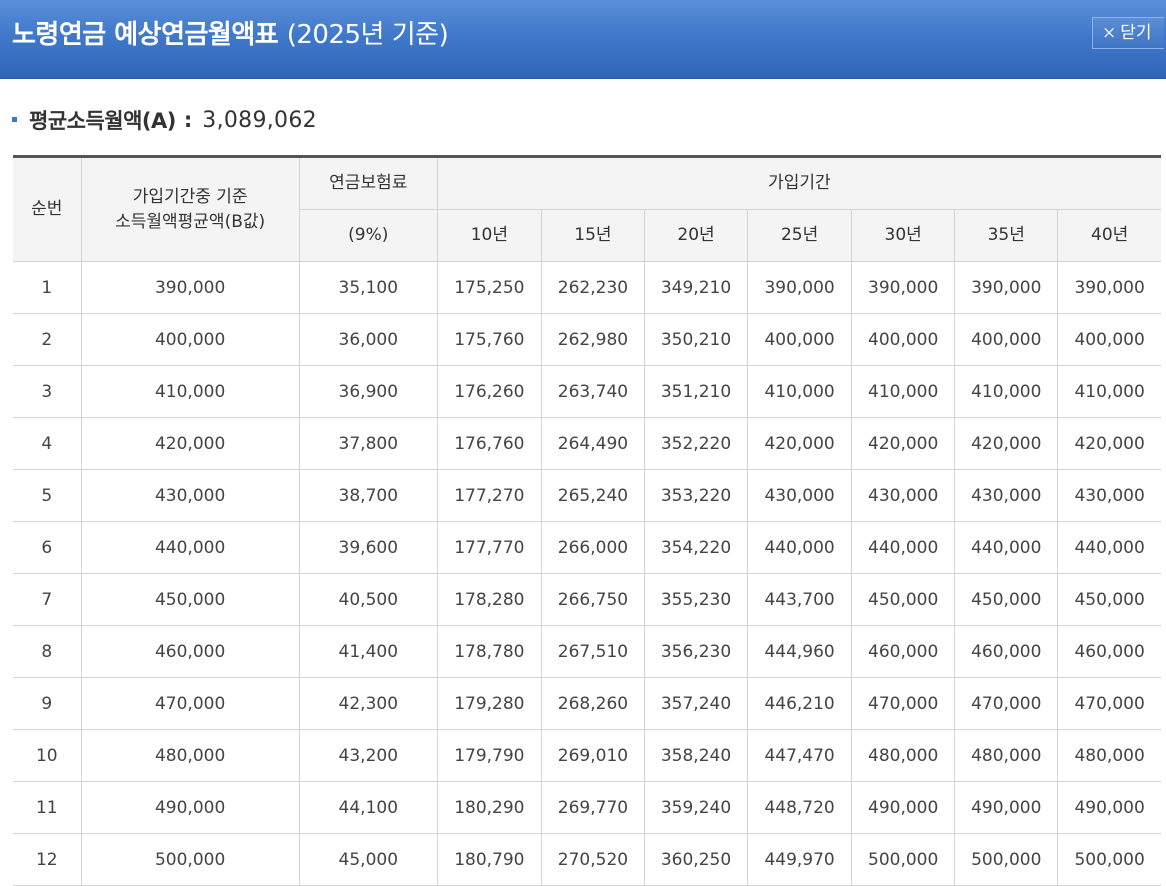 The width and height of the screenshot is (1166, 886). Describe the element at coordinates (696, 599) in the screenshot. I see `cell-20y: 355,230` at that location.